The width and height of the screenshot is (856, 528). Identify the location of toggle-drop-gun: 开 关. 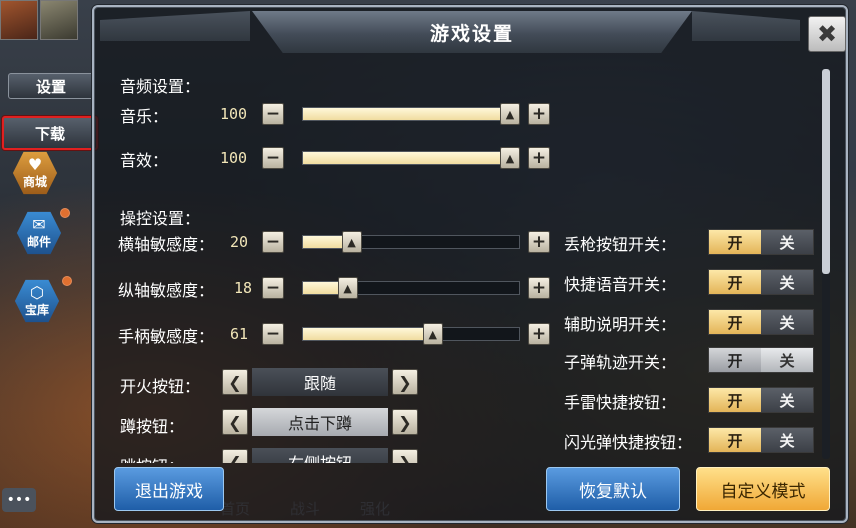
(761, 242).